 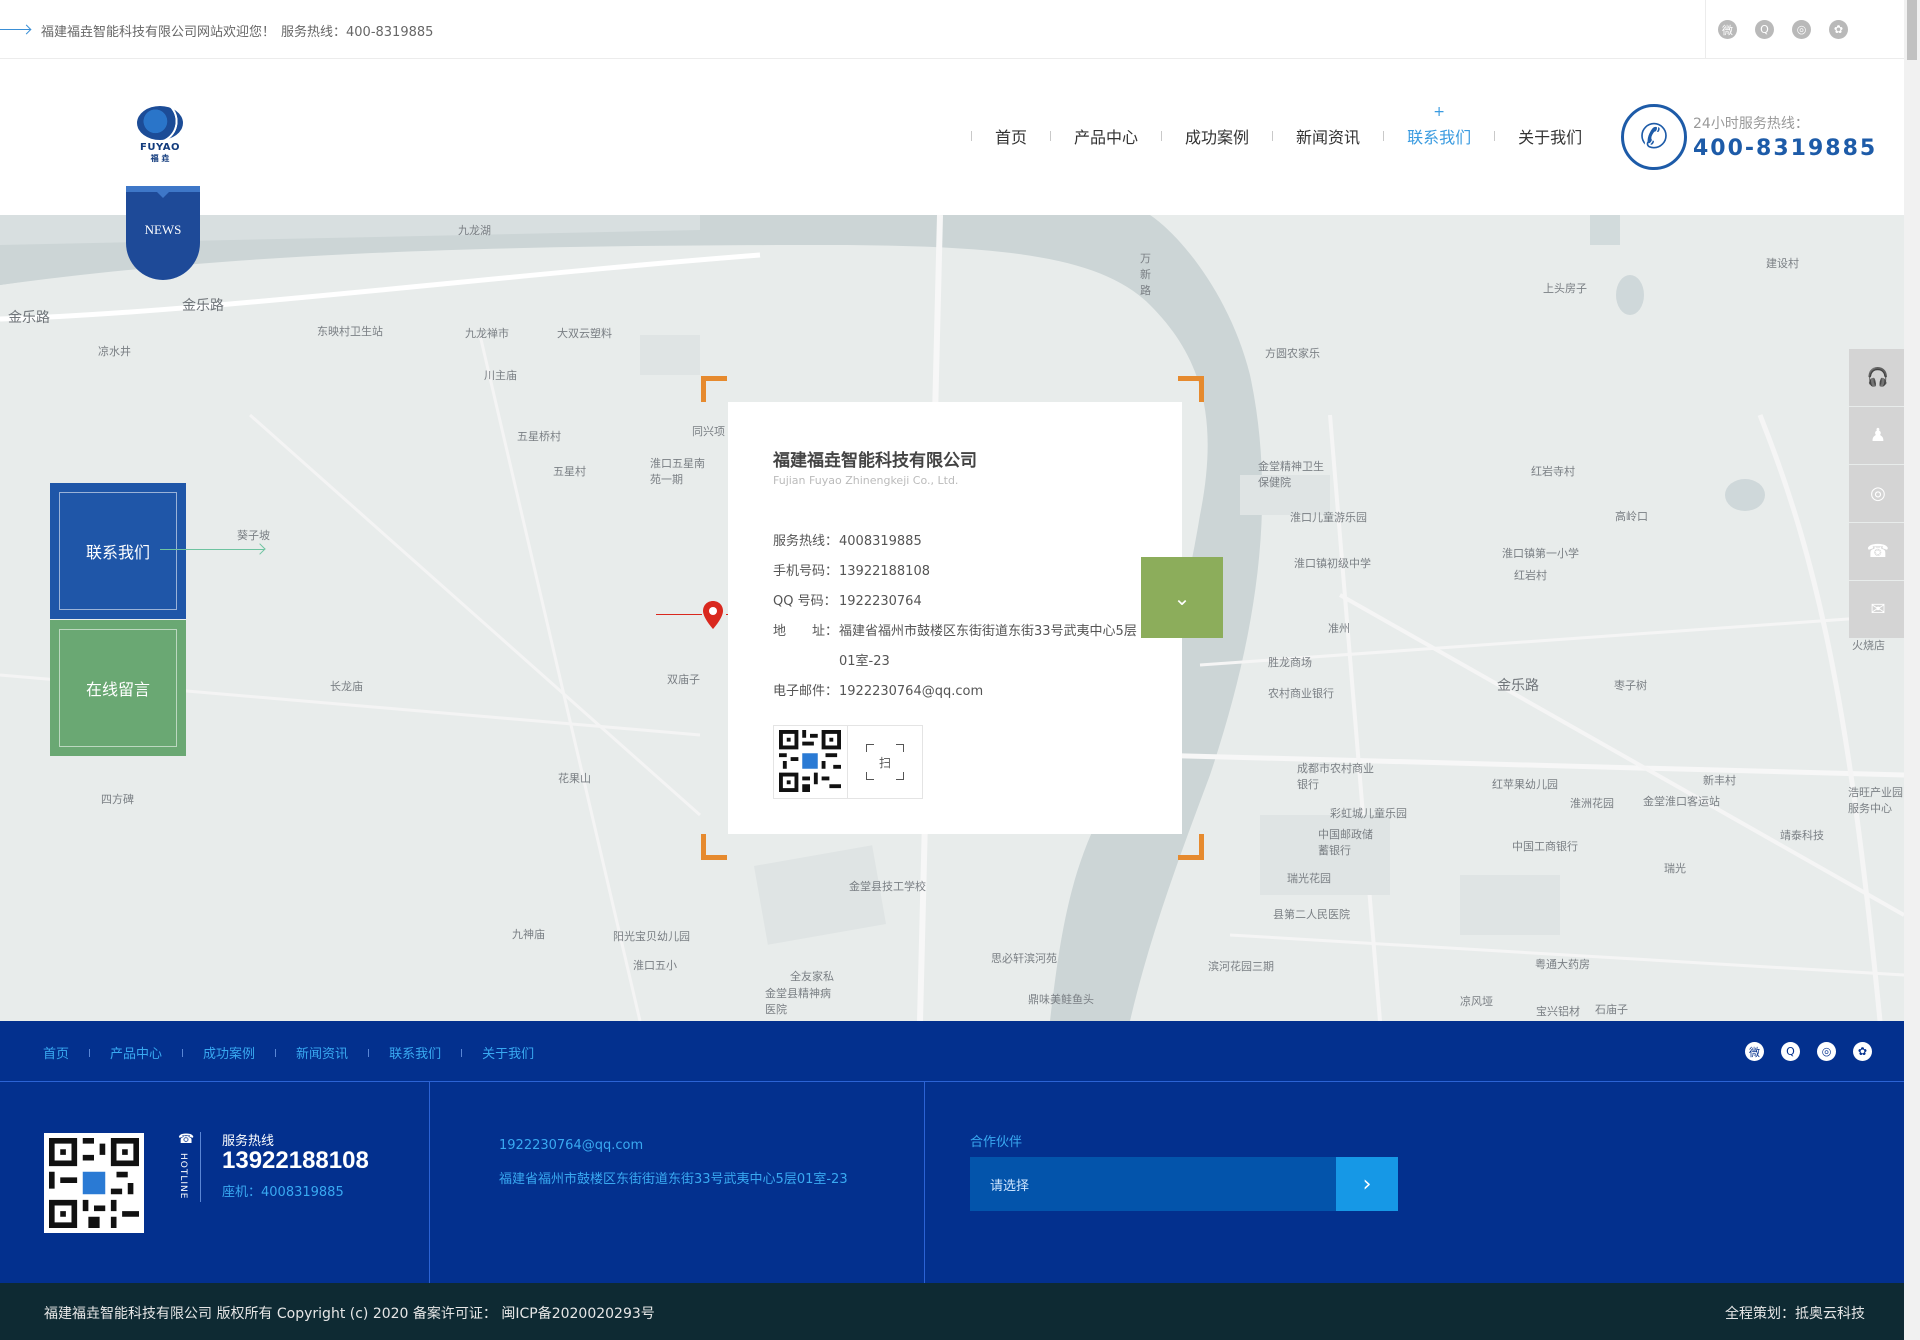 What do you see at coordinates (357, 32) in the screenshot?
I see `top-hotline: 服务热线：400-8319885` at bounding box center [357, 32].